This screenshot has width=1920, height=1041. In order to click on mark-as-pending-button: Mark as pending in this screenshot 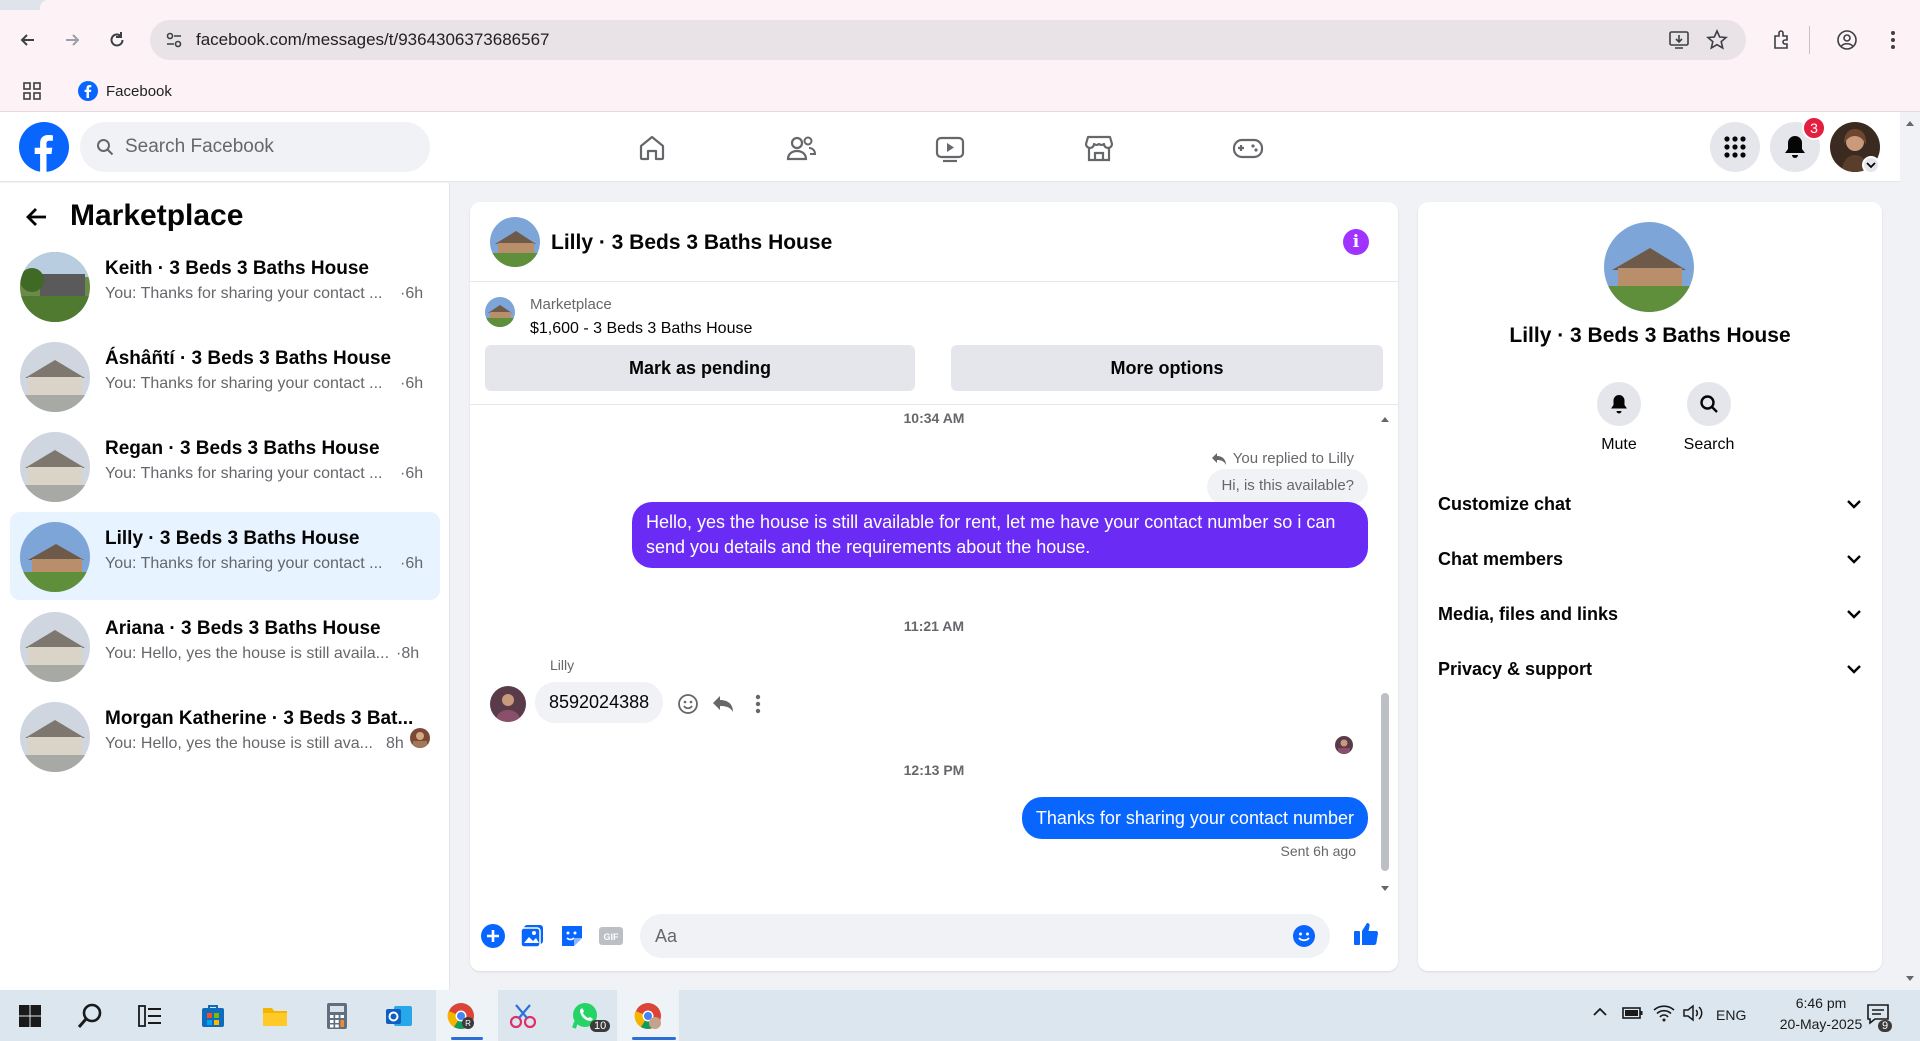, I will do `click(700, 368)`.